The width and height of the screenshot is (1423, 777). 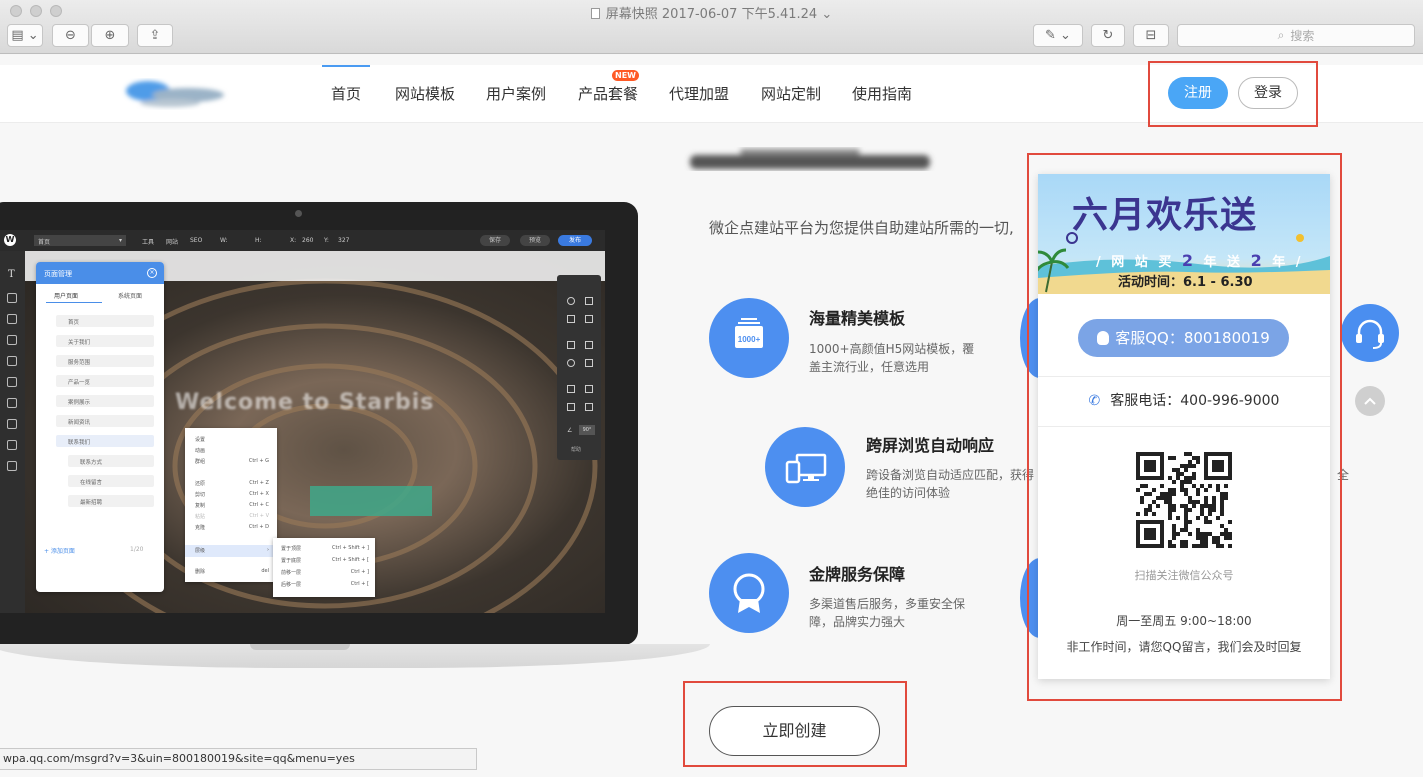 What do you see at coordinates (59, 550) in the screenshot?
I see `add-page-button: + 添加页面` at bounding box center [59, 550].